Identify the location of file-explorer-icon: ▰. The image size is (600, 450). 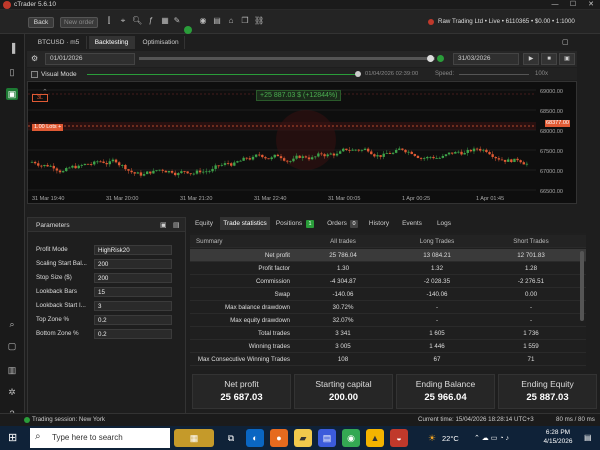
(303, 438).